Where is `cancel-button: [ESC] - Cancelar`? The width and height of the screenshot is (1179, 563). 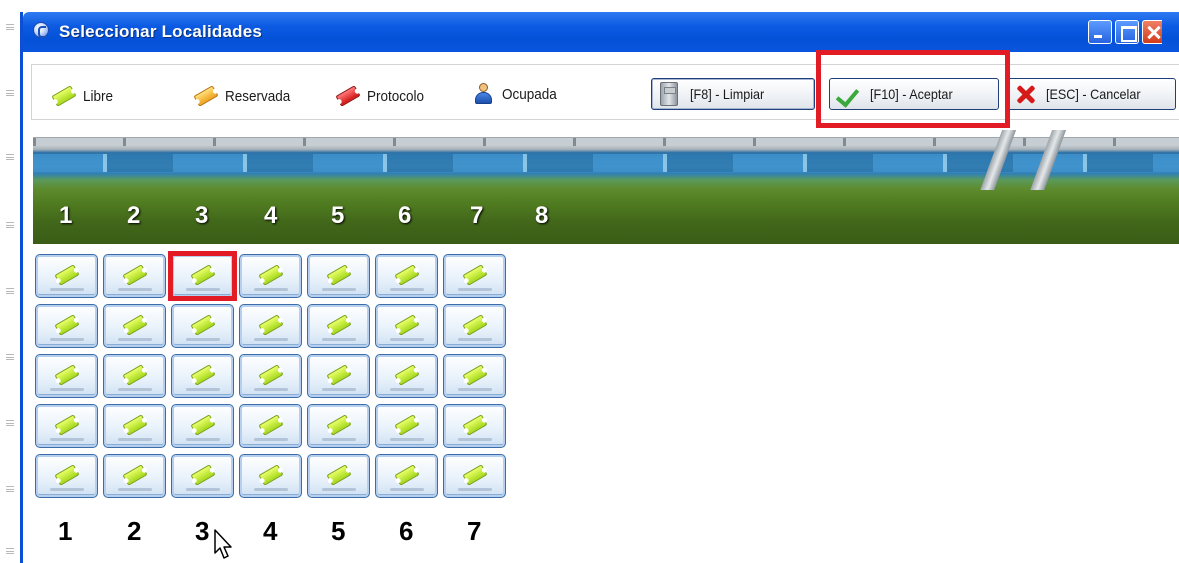
cancel-button: [ESC] - Cancelar is located at coordinates (1091, 94).